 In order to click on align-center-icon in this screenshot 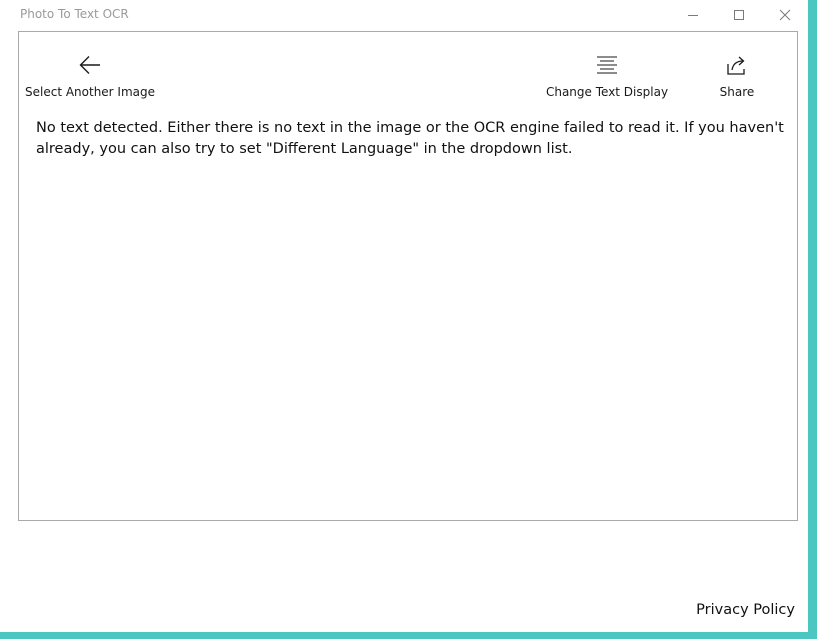, I will do `click(607, 65)`.